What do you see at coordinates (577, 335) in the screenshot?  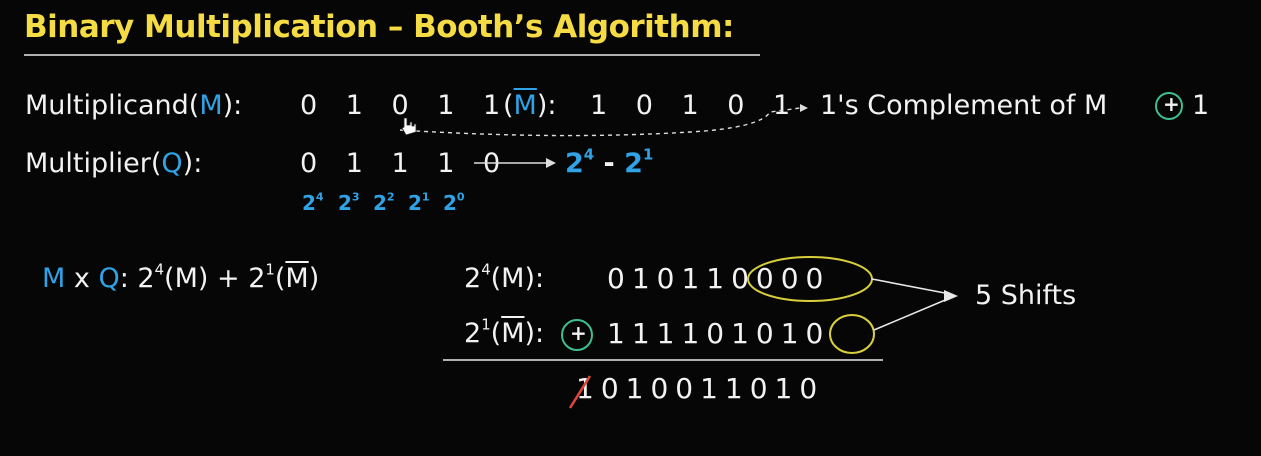 I see `line2-plus-circle-icon` at bounding box center [577, 335].